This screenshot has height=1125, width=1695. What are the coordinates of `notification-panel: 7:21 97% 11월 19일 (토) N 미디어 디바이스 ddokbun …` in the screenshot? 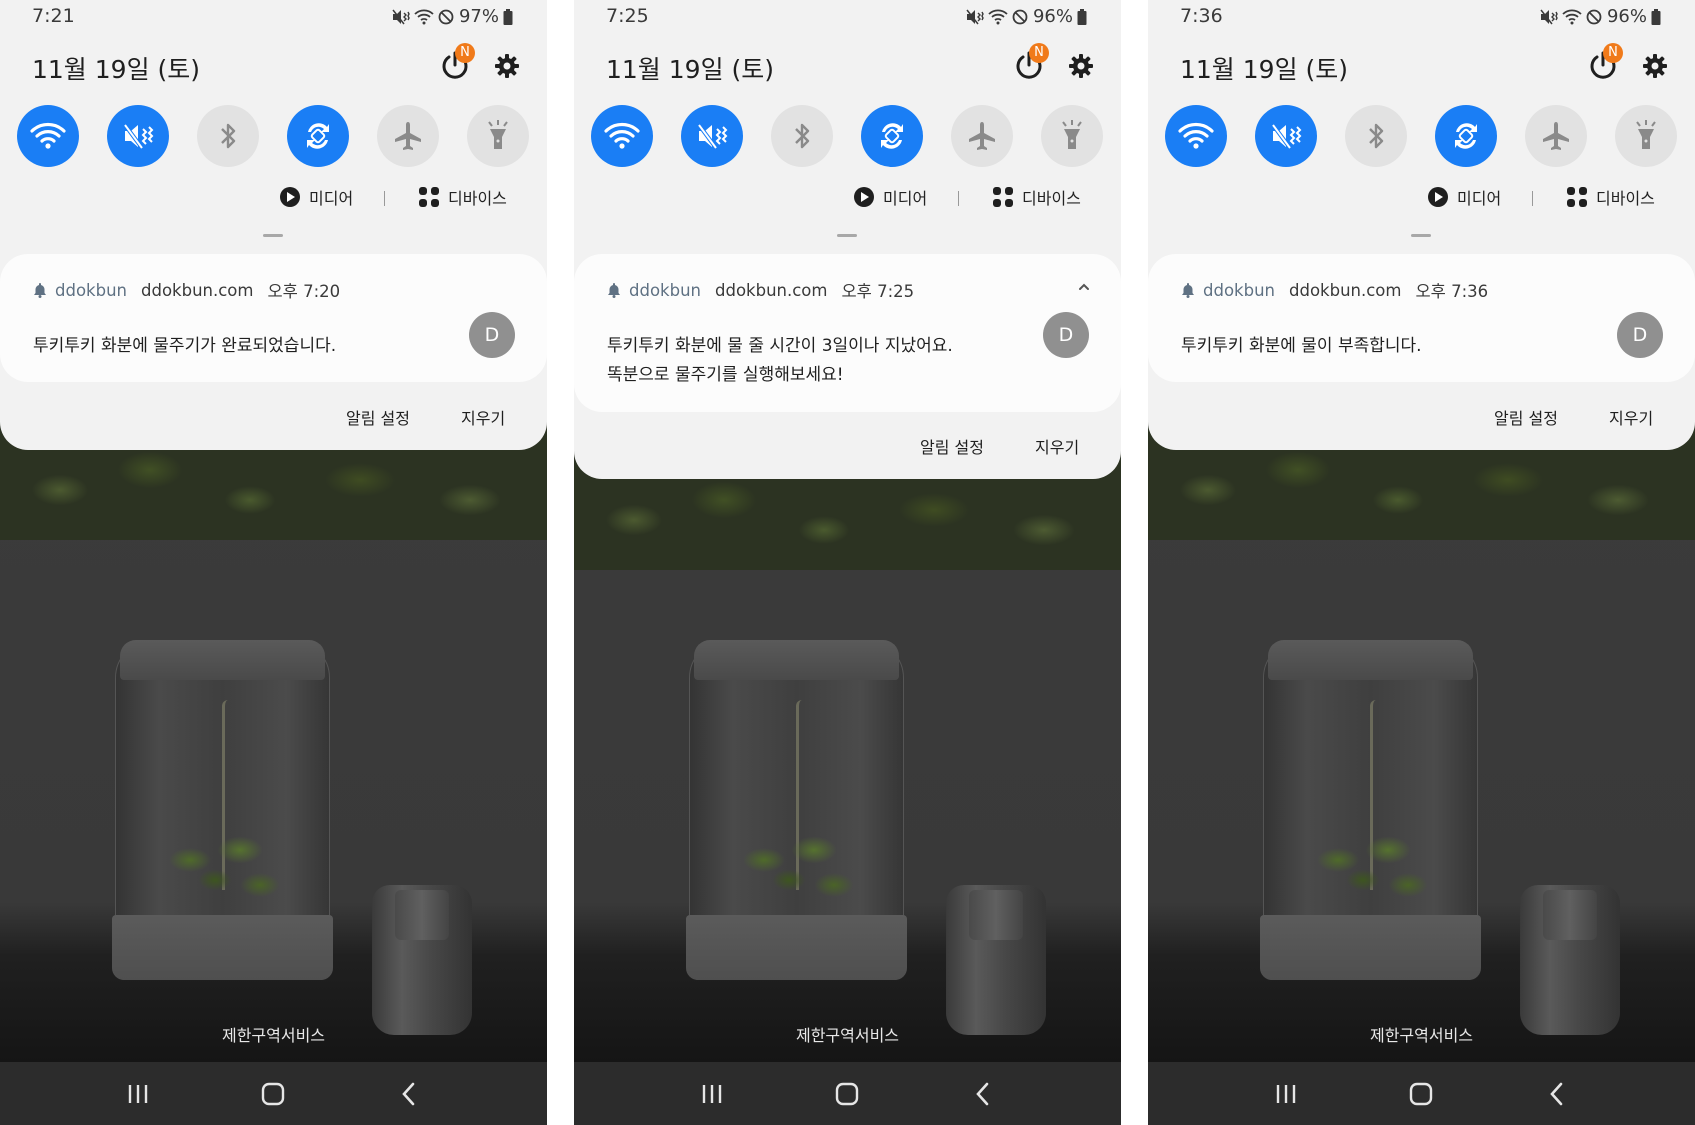 It's located at (273, 225).